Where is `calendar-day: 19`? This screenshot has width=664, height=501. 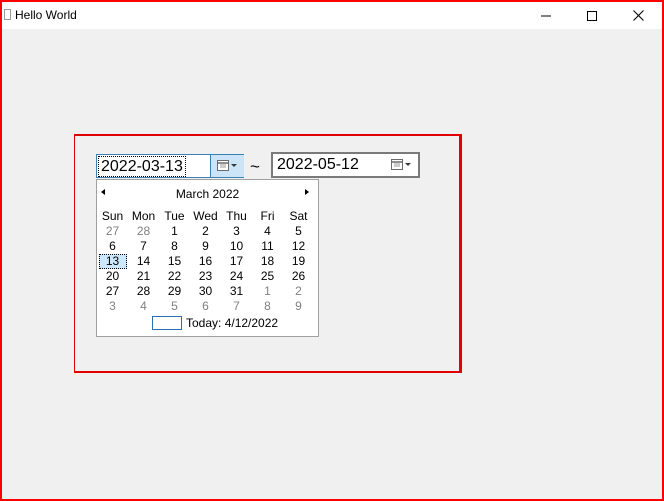
calendar-day: 19 is located at coordinates (298, 261).